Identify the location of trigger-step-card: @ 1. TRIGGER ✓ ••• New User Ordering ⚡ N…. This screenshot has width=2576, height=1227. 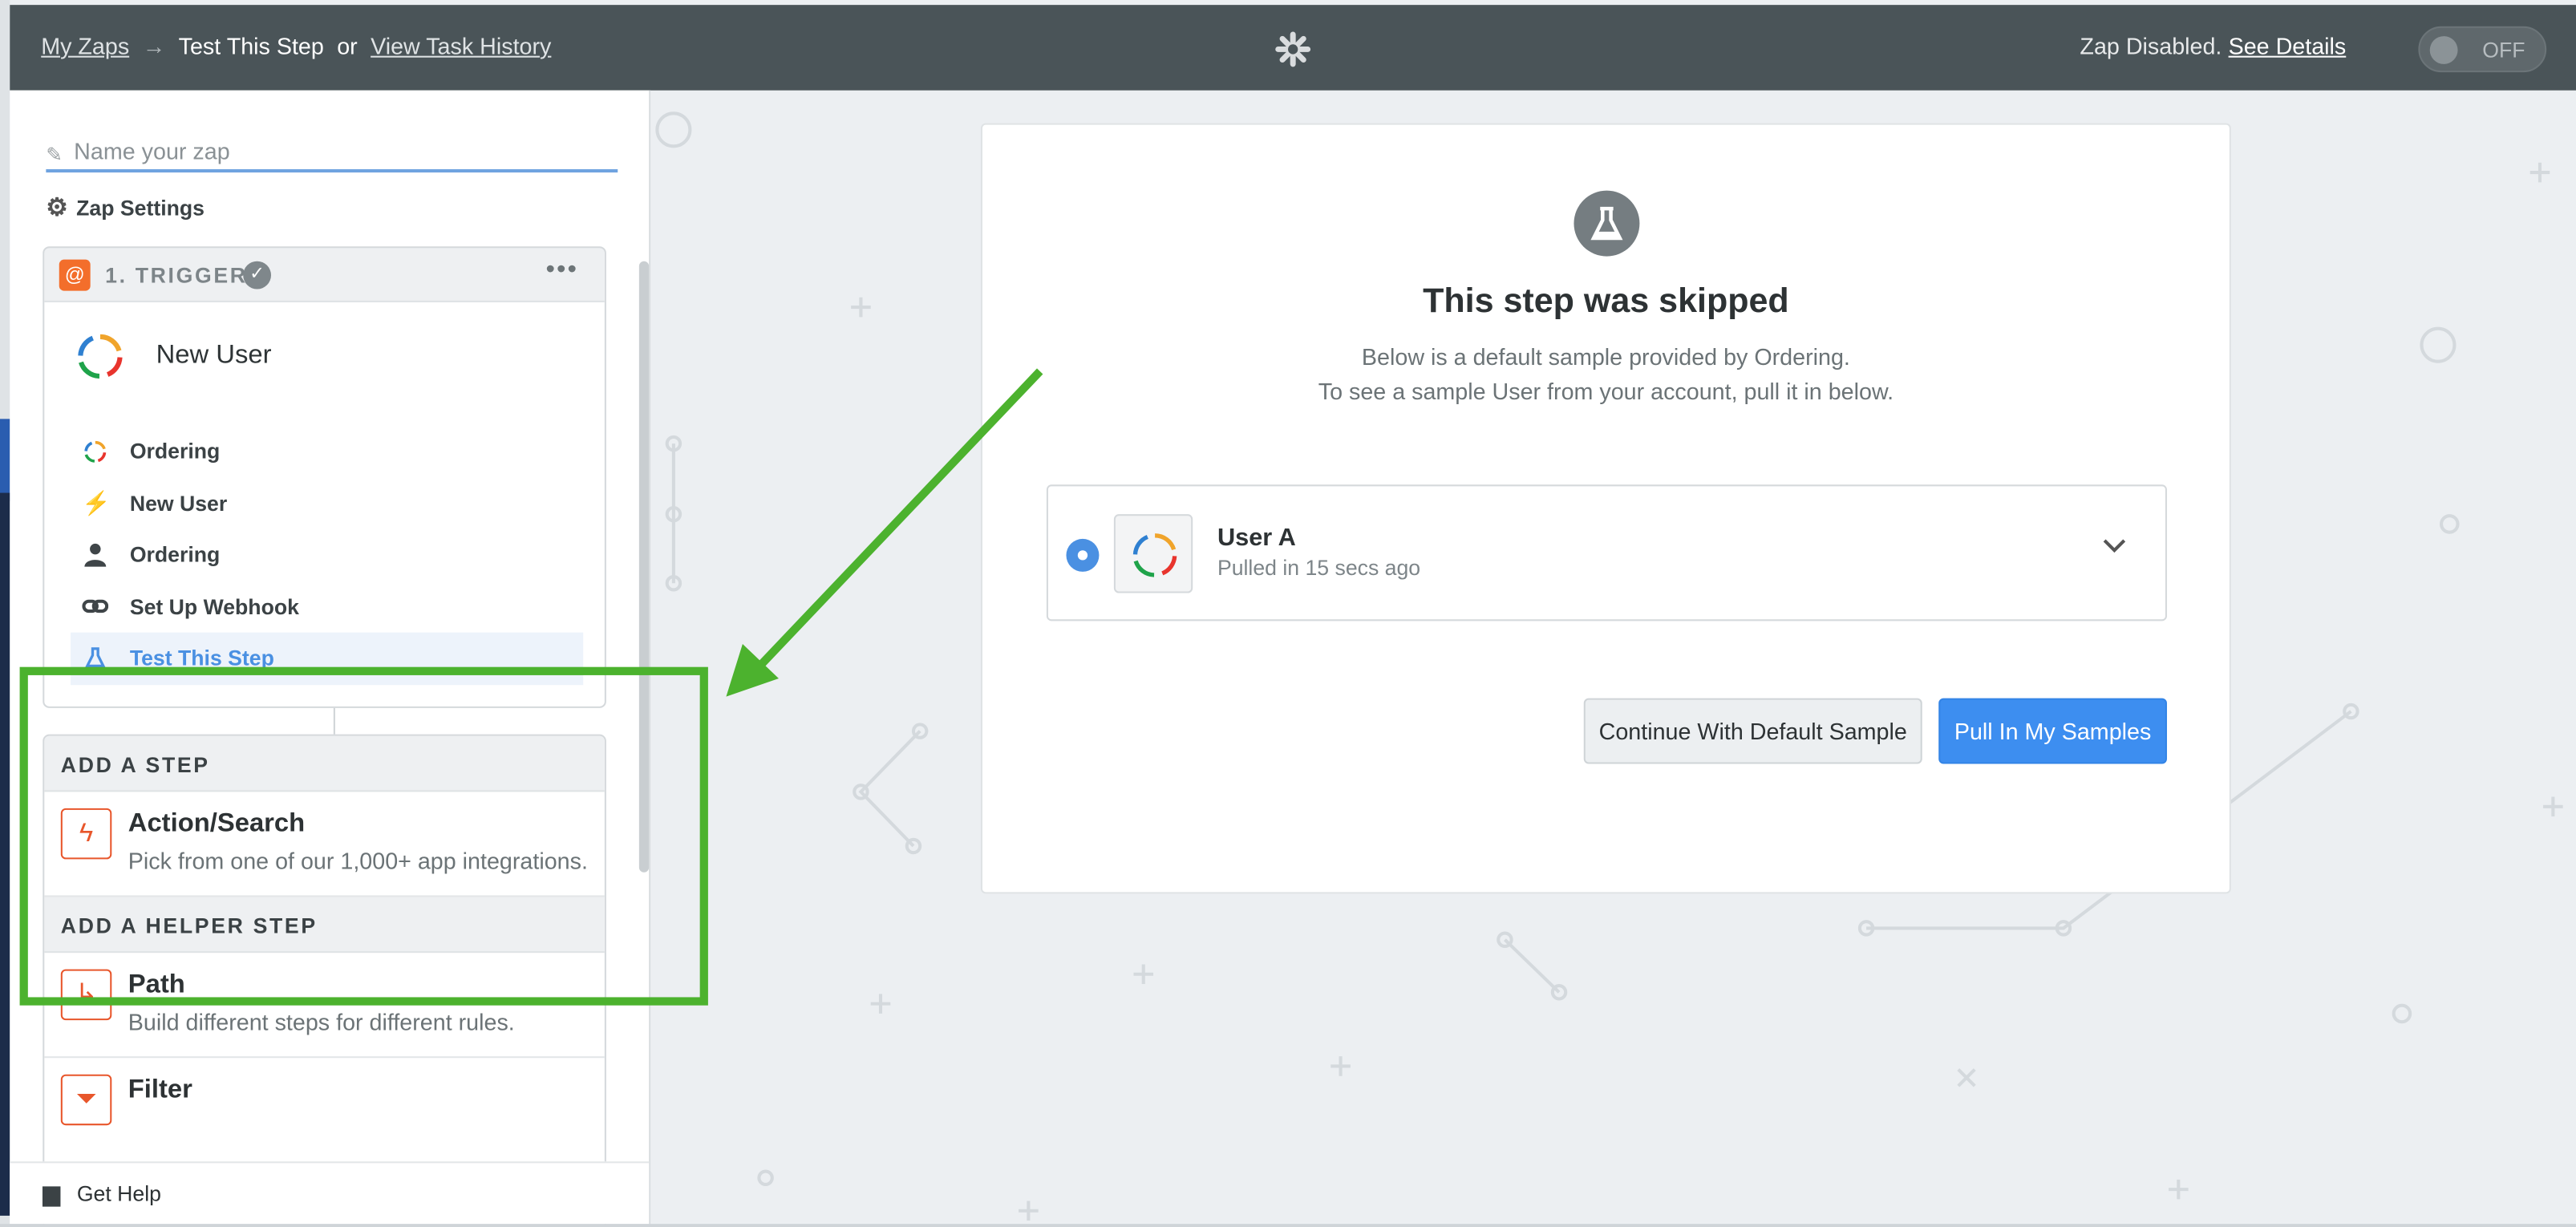
(324, 477).